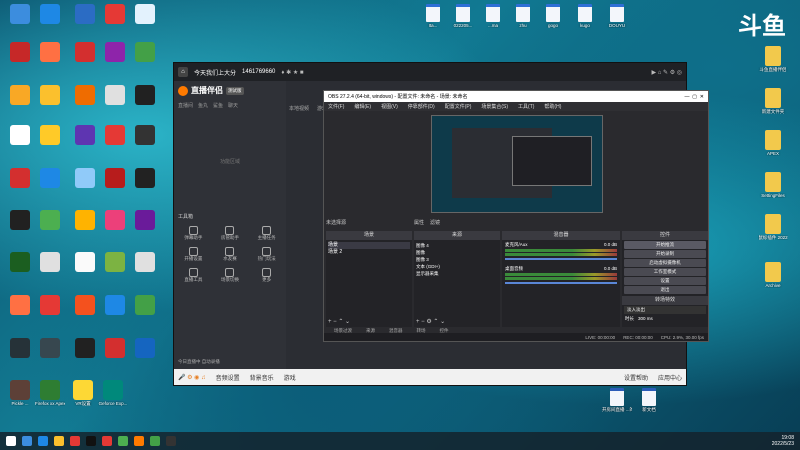 This screenshot has height=450, width=800. What do you see at coordinates (665, 254) in the screenshot?
I see `start-recording-button: 开始录制` at bounding box center [665, 254].